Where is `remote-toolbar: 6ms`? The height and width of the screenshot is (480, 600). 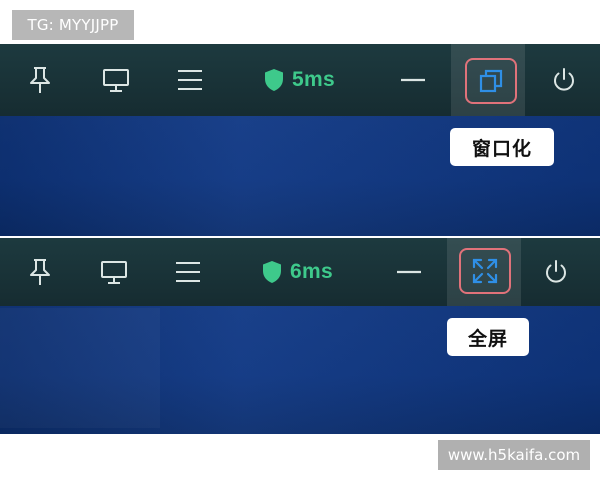
remote-toolbar: 6ms is located at coordinates (300, 272).